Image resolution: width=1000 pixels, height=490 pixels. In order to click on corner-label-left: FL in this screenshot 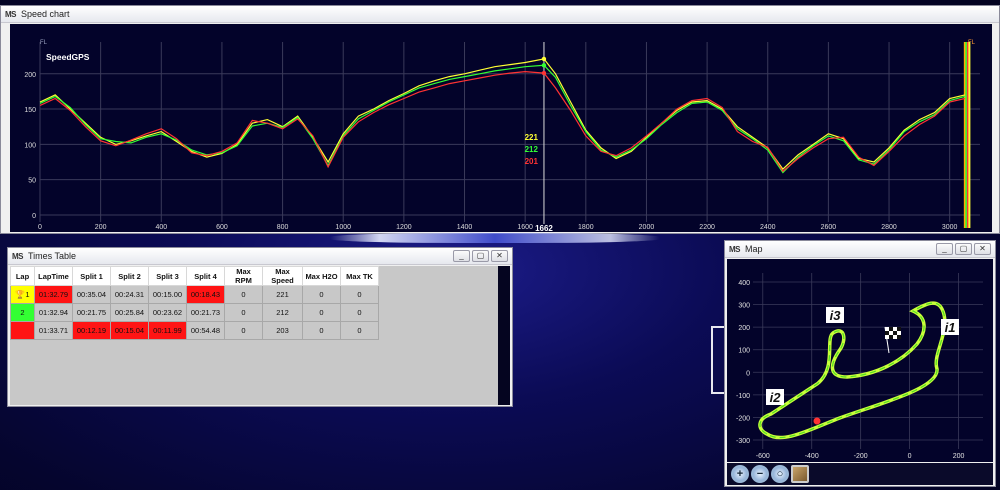, I will do `click(44, 43)`.